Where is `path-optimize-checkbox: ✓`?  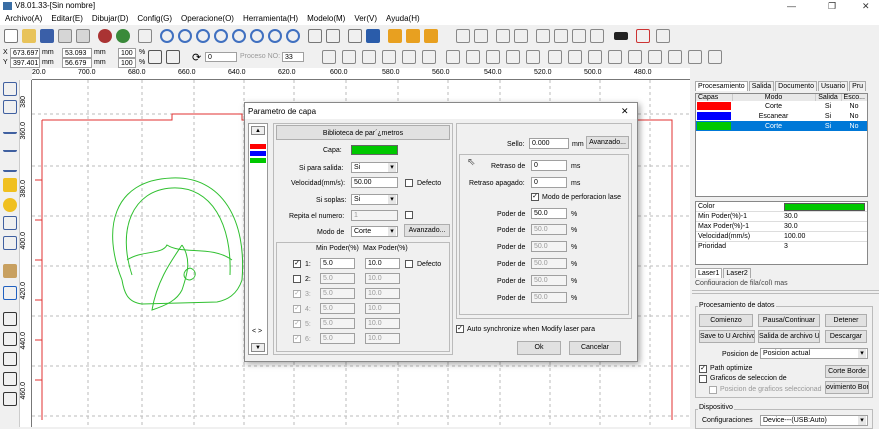
path-optimize-checkbox: ✓ is located at coordinates (703, 369).